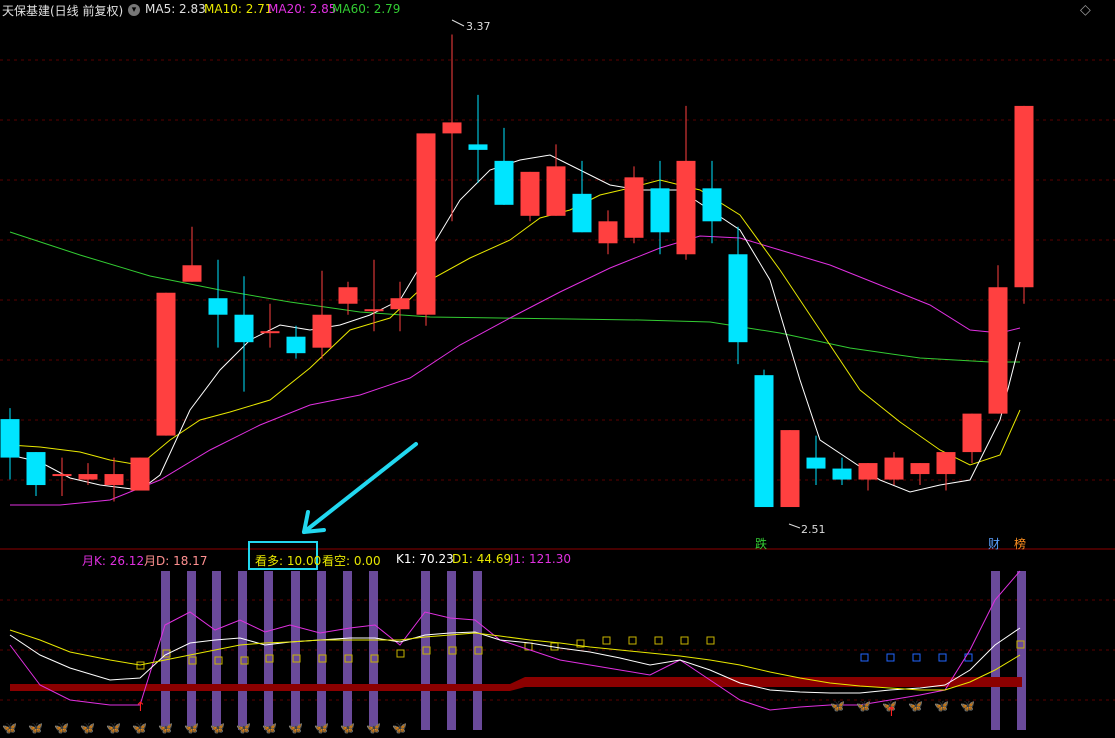 Image resolution: width=1115 pixels, height=738 pixels. Describe the element at coordinates (458, 23) in the screenshot. I see `high-pointer` at that location.